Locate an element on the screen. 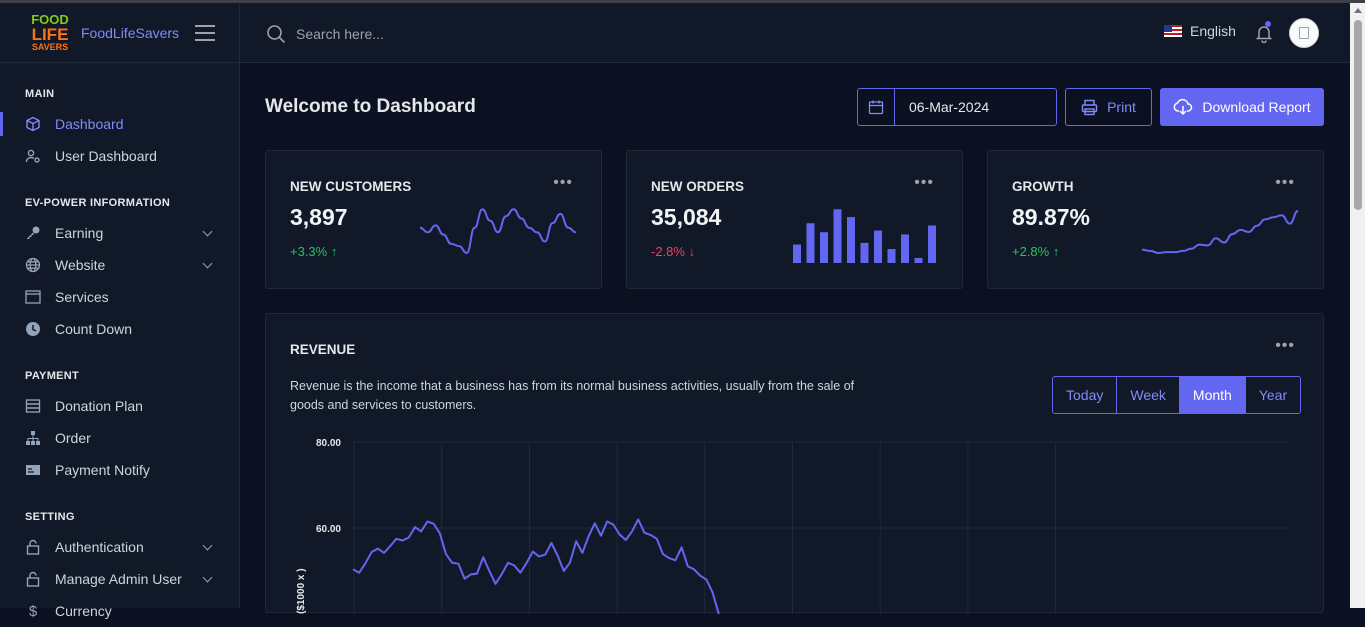 Image resolution: width=1365 pixels, height=627 pixels. card-value: 35,084 is located at coordinates (686, 217).